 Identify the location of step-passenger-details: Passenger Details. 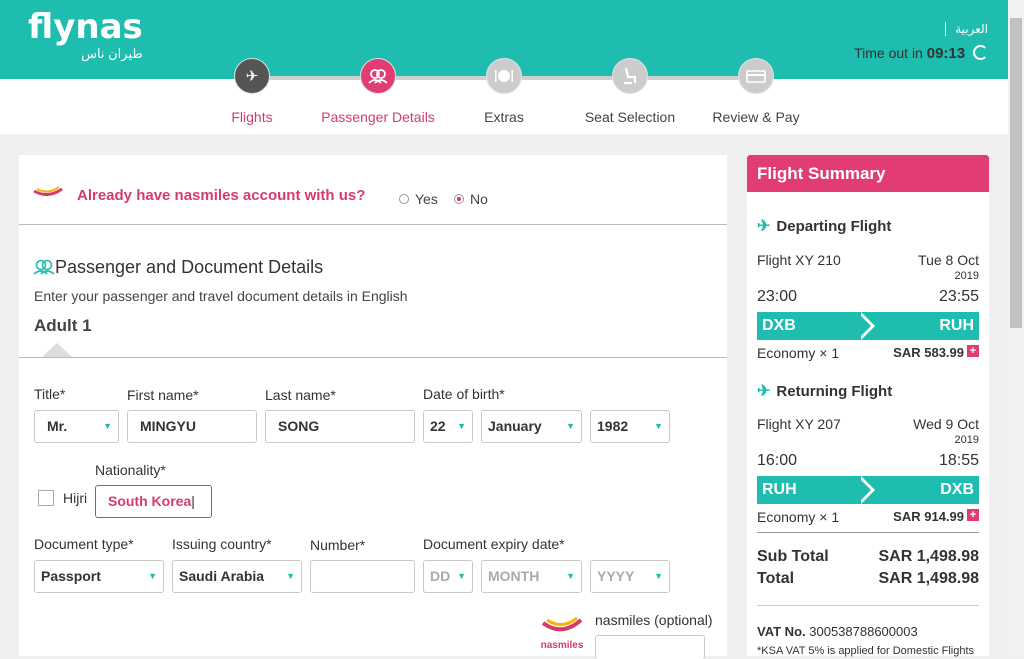
(378, 91).